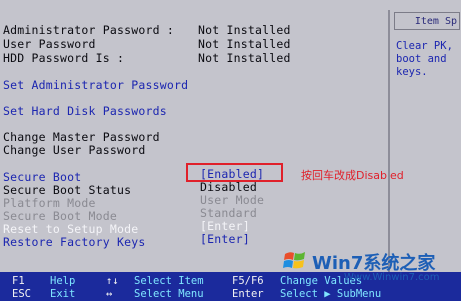 This screenshot has width=461, height=301. What do you see at coordinates (225, 239) in the screenshot?
I see `restore-factory-keys-value: [Enter]` at bounding box center [225, 239].